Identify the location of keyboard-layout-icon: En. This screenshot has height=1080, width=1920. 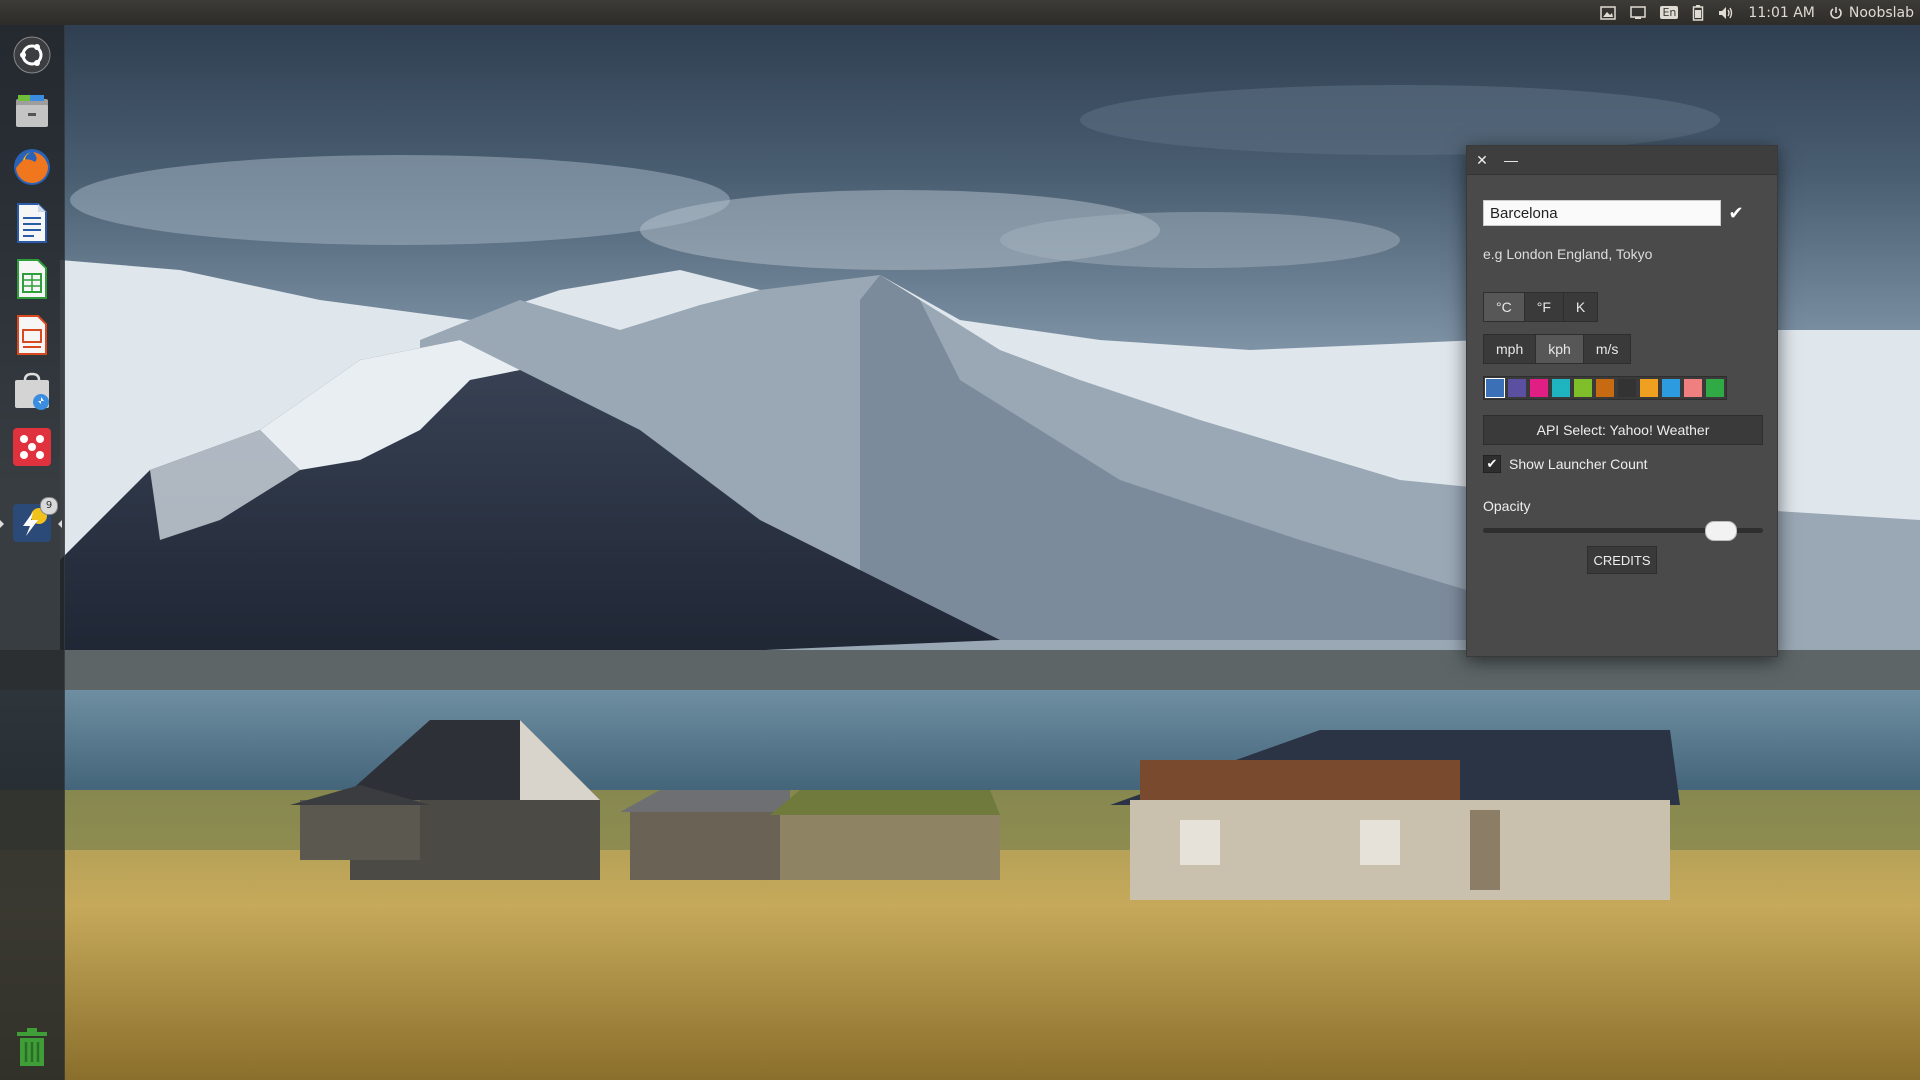
(1669, 12).